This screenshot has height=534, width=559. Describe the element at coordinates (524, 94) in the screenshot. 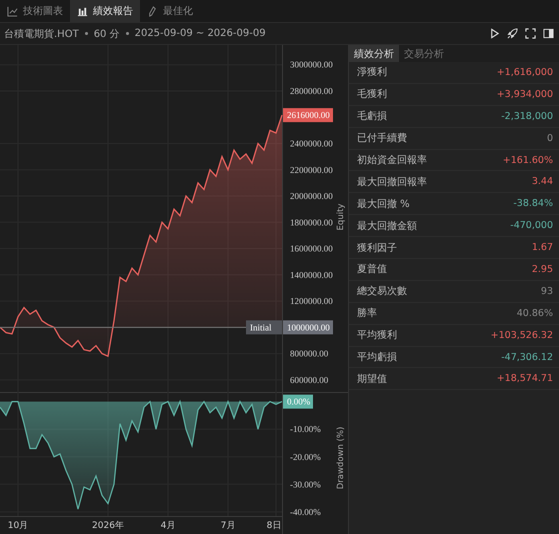

I see `stat-value: +3,934,000` at that location.